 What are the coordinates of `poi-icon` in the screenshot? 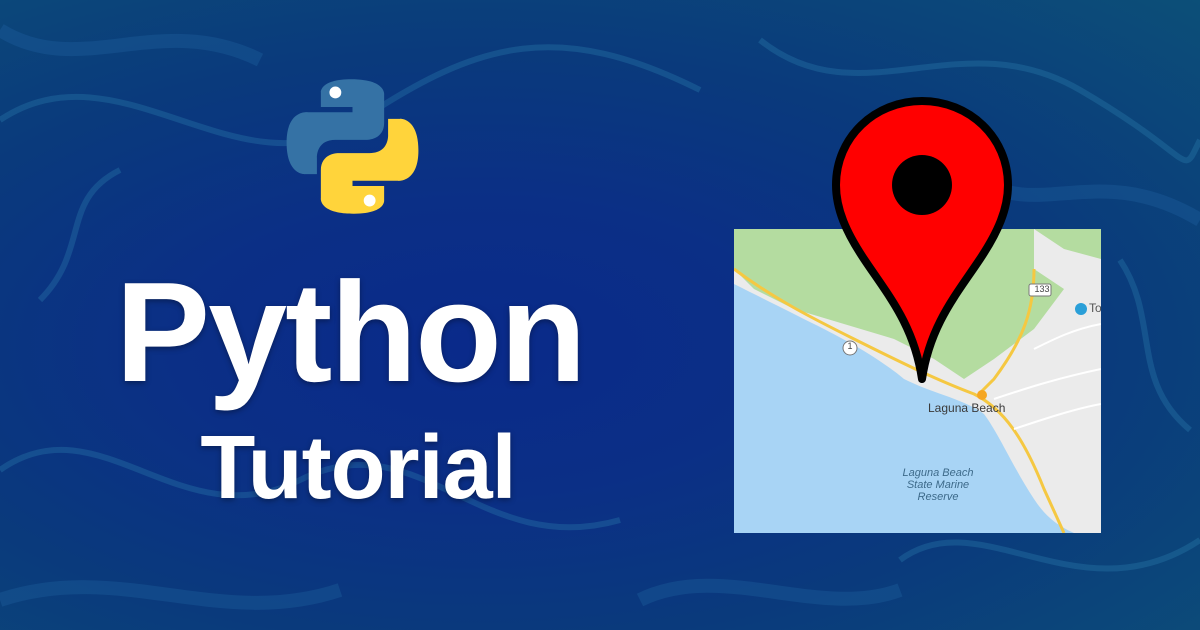 It's located at (1081, 309).